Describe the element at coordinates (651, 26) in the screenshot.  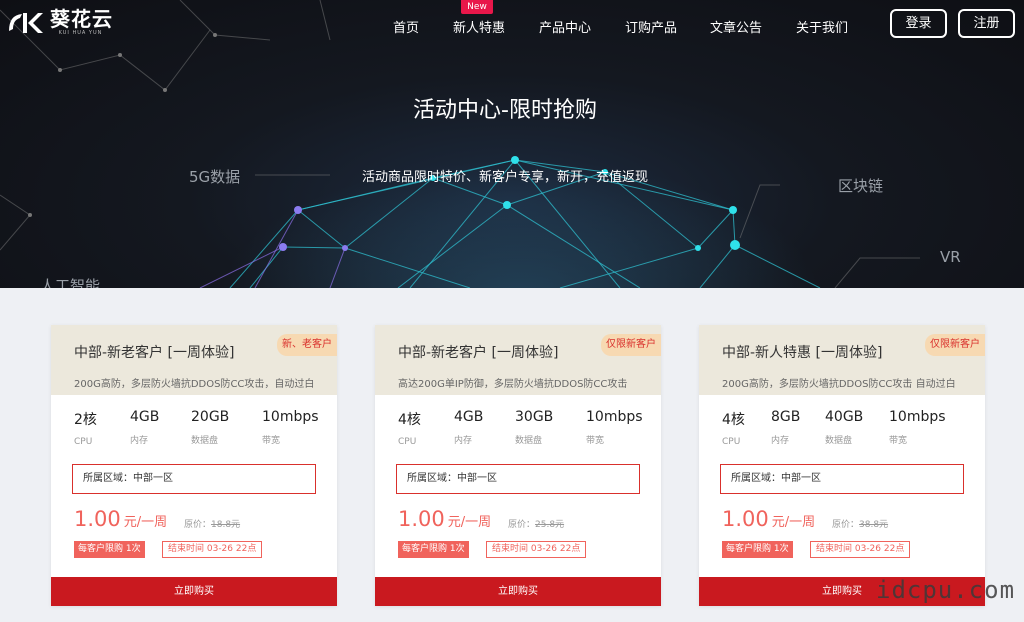
I see `nav-item-order: 订购产品` at that location.